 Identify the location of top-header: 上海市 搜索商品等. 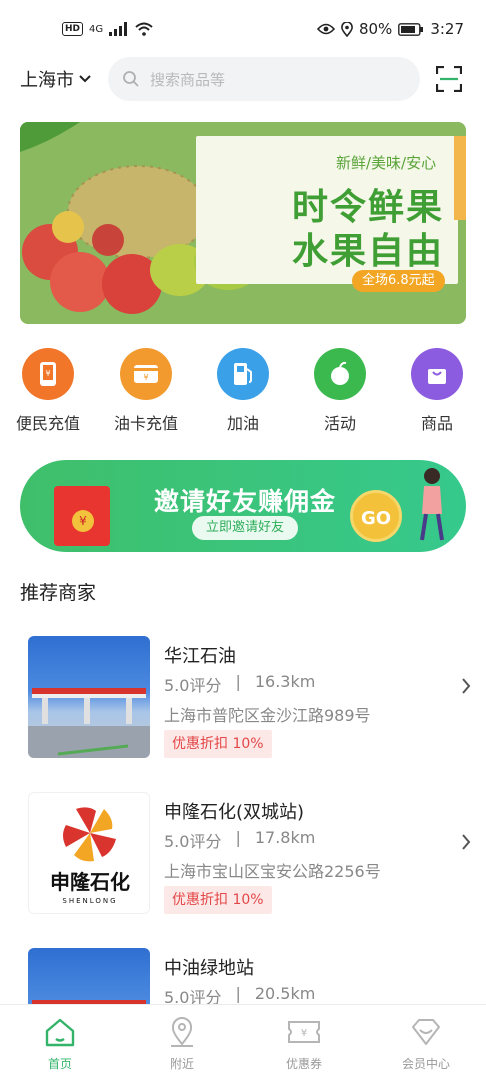
(243, 79).